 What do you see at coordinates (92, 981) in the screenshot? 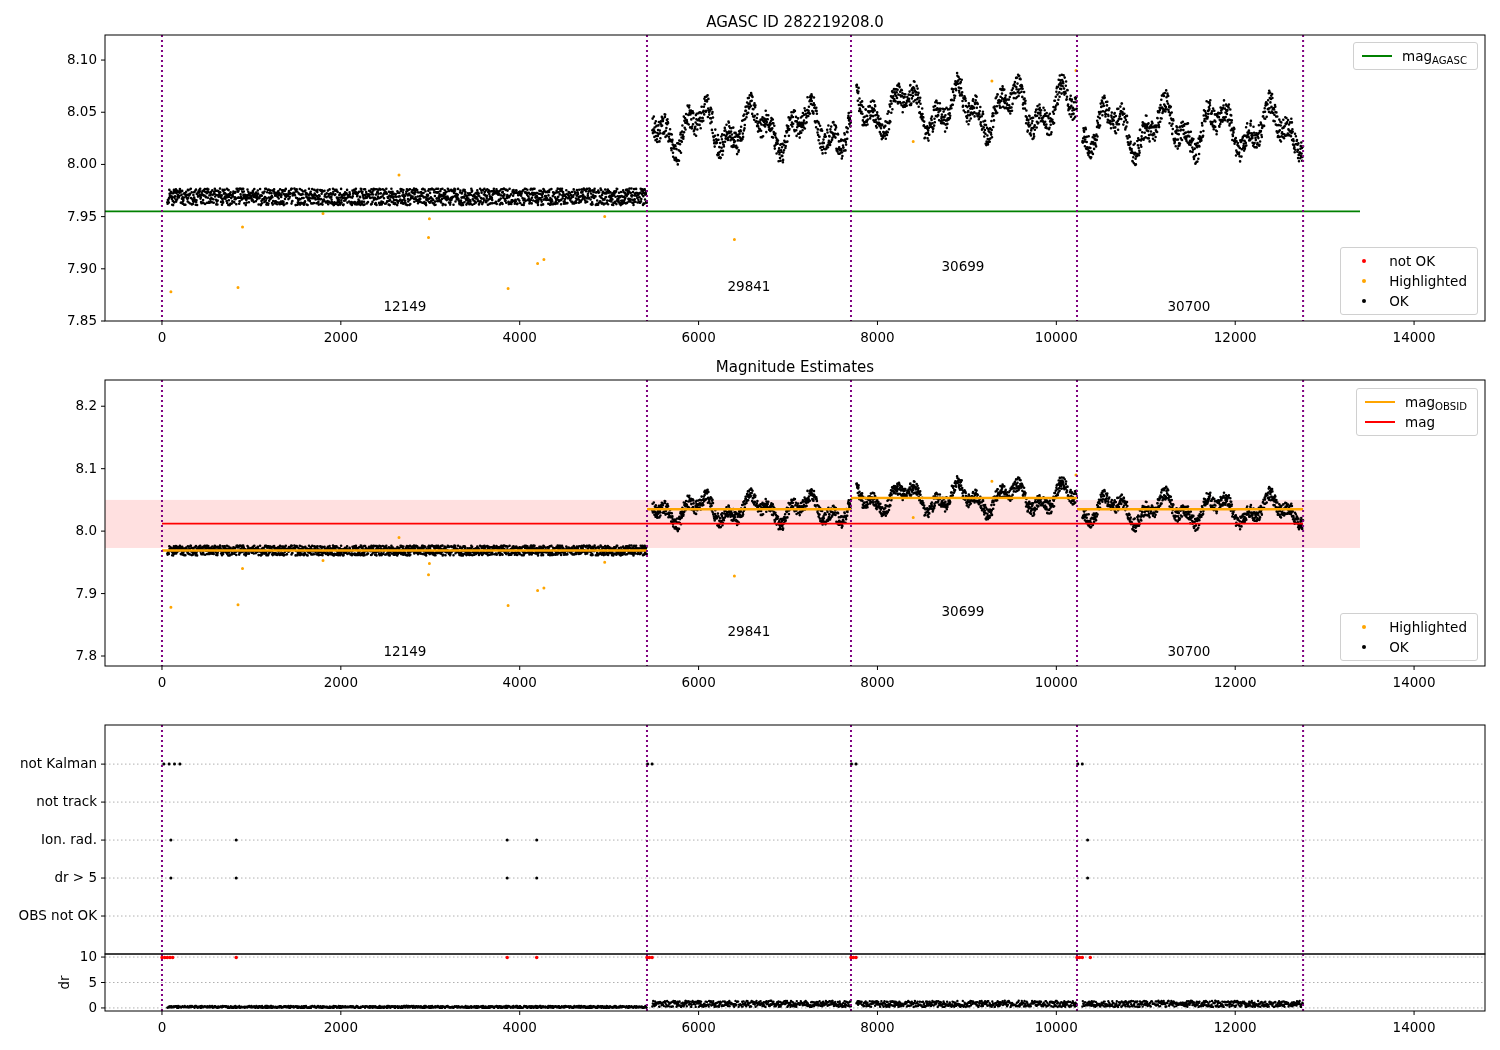
I see `tick-label: 5` at bounding box center [92, 981].